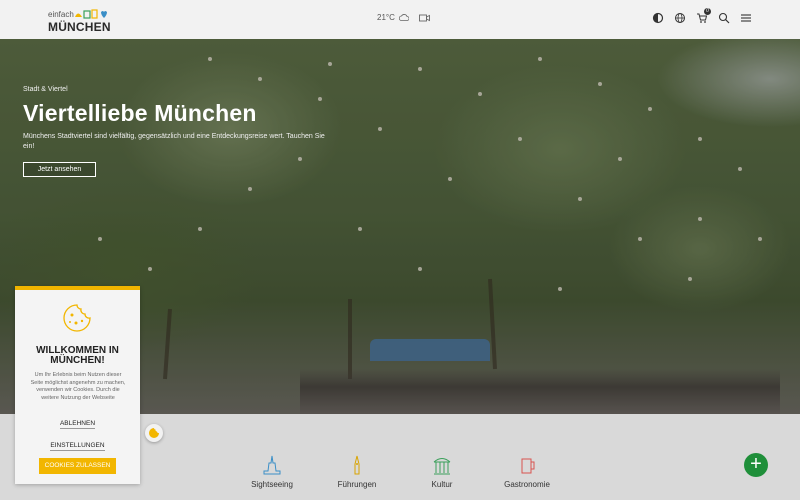  I want to click on hero-cta-button: Jetzt ansehen, so click(59, 169).